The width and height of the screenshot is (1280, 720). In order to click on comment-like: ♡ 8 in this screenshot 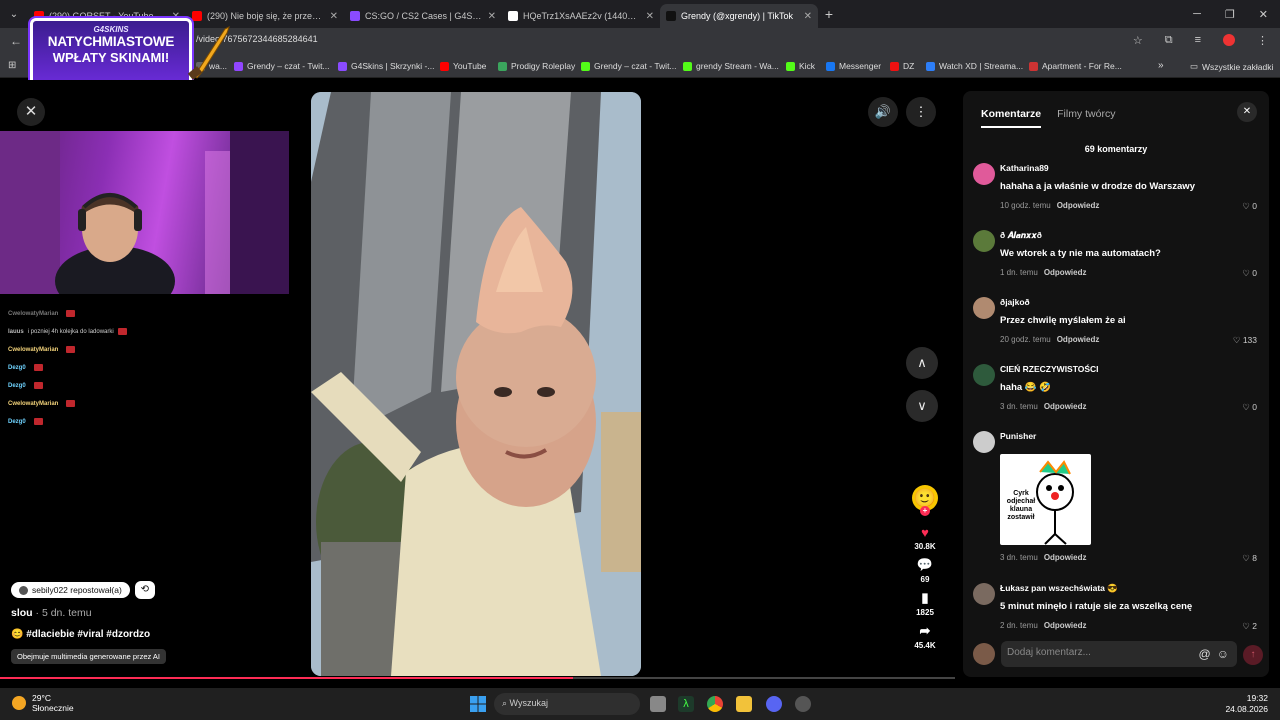, I will do `click(1249, 558)`.